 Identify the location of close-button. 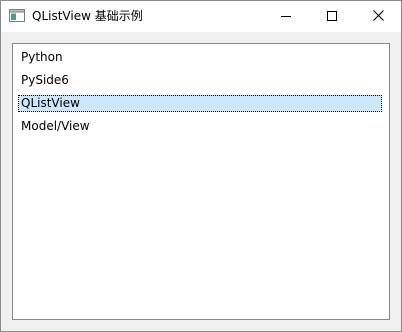
(378, 16).